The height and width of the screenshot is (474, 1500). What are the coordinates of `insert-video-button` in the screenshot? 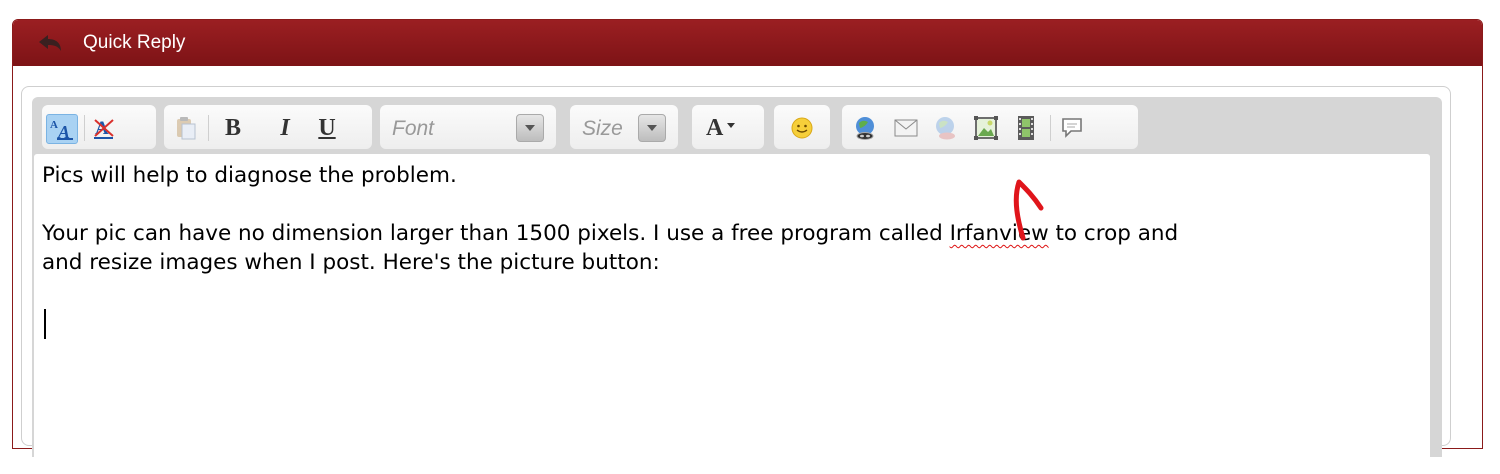 It's located at (1026, 128).